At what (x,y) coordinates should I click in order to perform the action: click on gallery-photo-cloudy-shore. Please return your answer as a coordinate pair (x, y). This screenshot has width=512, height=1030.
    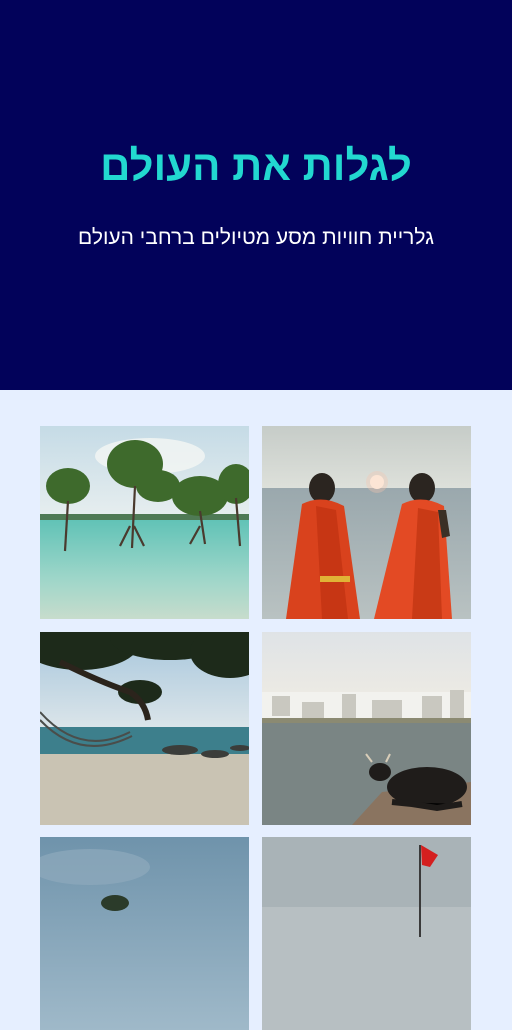
    Looking at the image, I should click on (144, 933).